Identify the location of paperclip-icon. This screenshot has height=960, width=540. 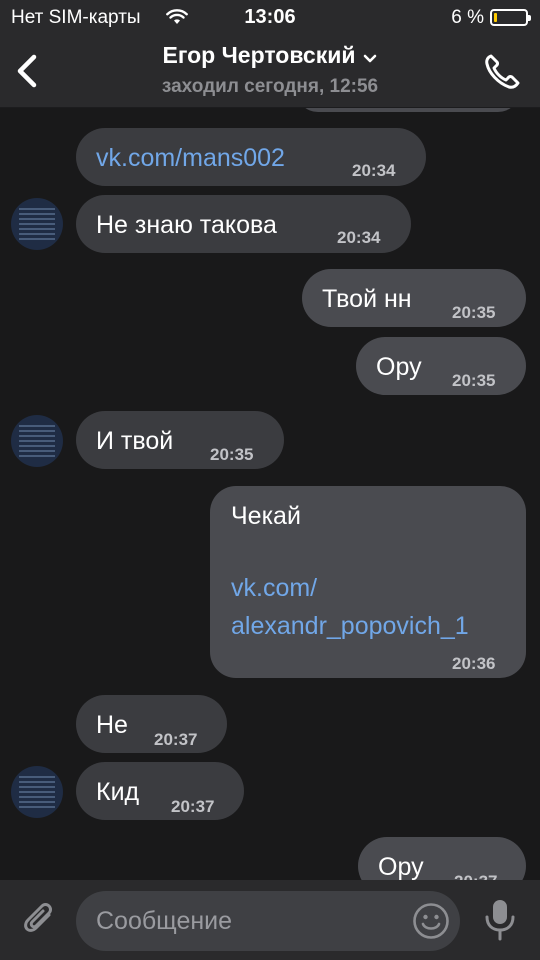
(40, 920).